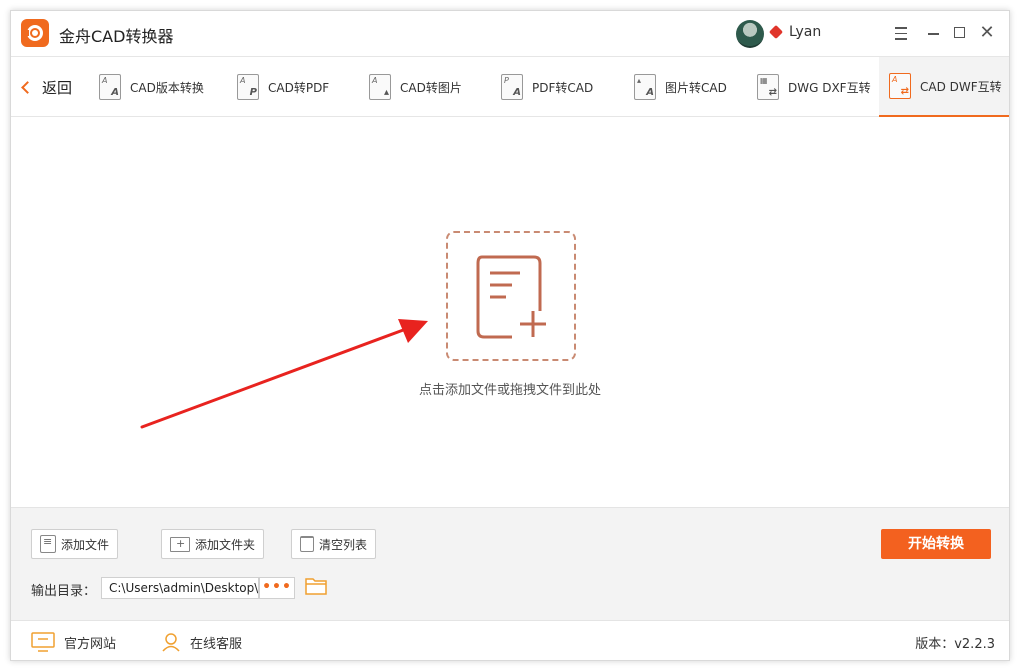 The width and height of the screenshot is (1020, 670). I want to click on customer-service-icon, so click(171, 642).